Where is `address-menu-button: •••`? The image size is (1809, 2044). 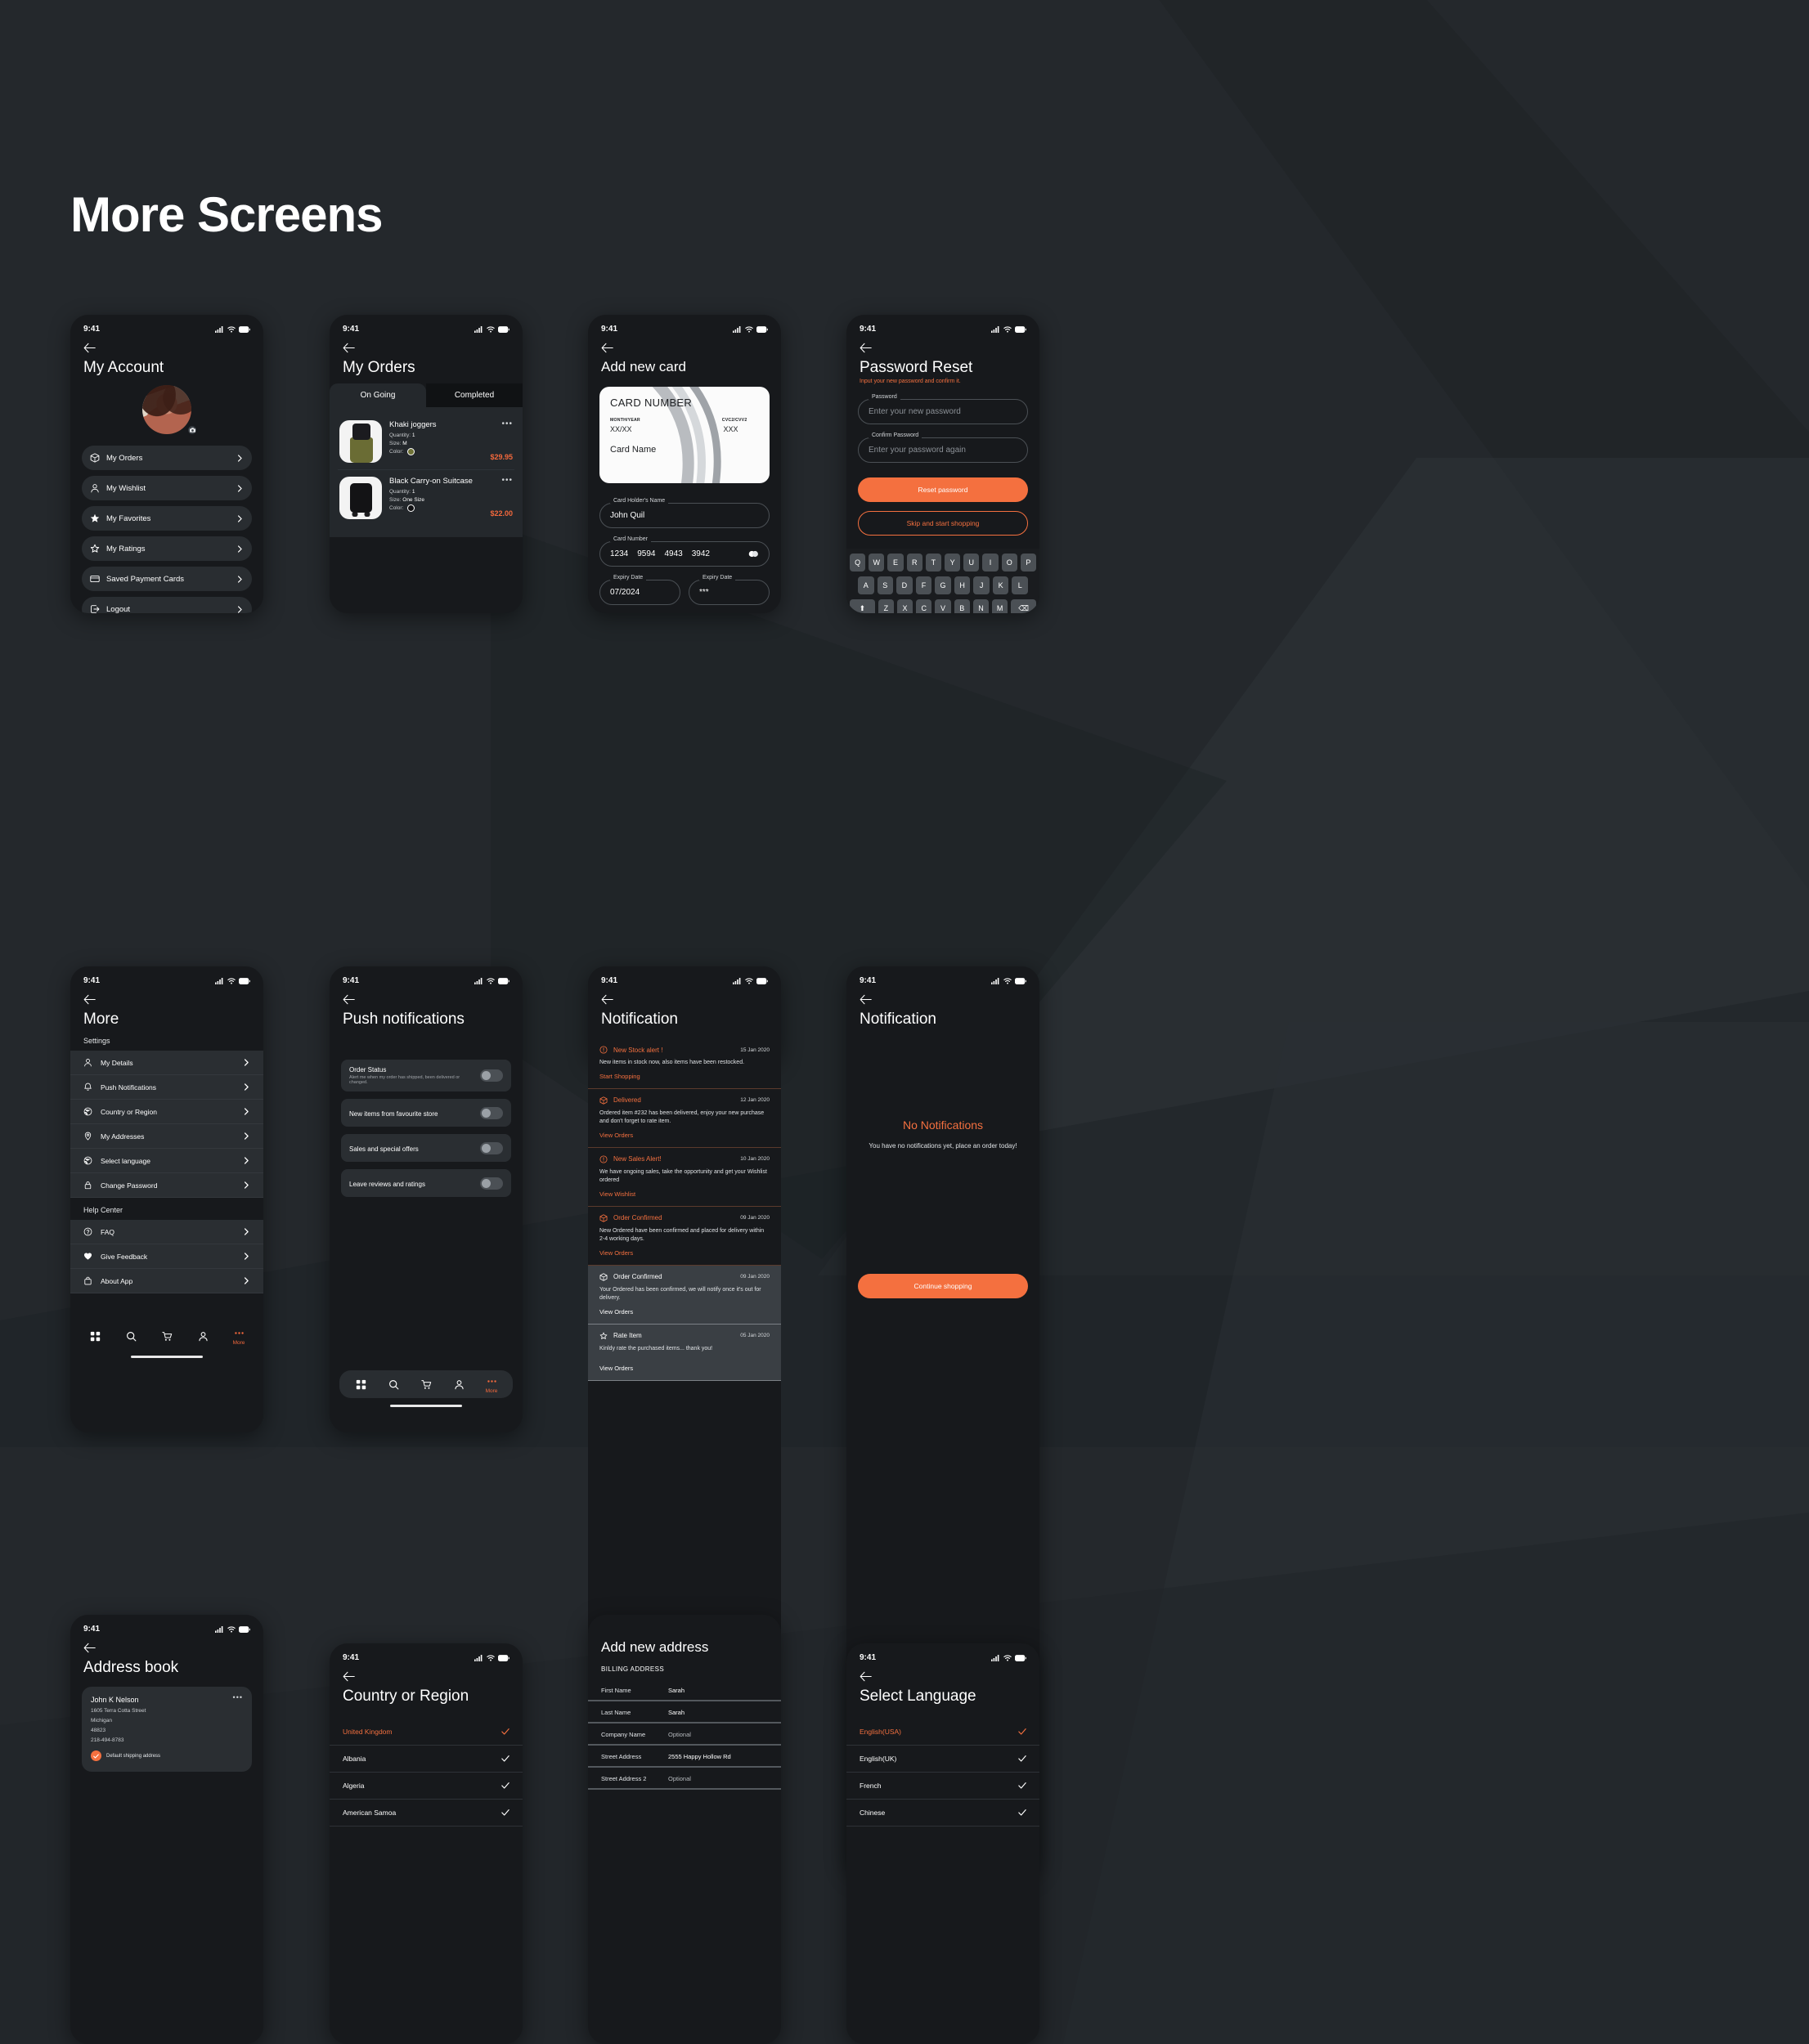
address-menu-button: ••• is located at coordinates (238, 1698).